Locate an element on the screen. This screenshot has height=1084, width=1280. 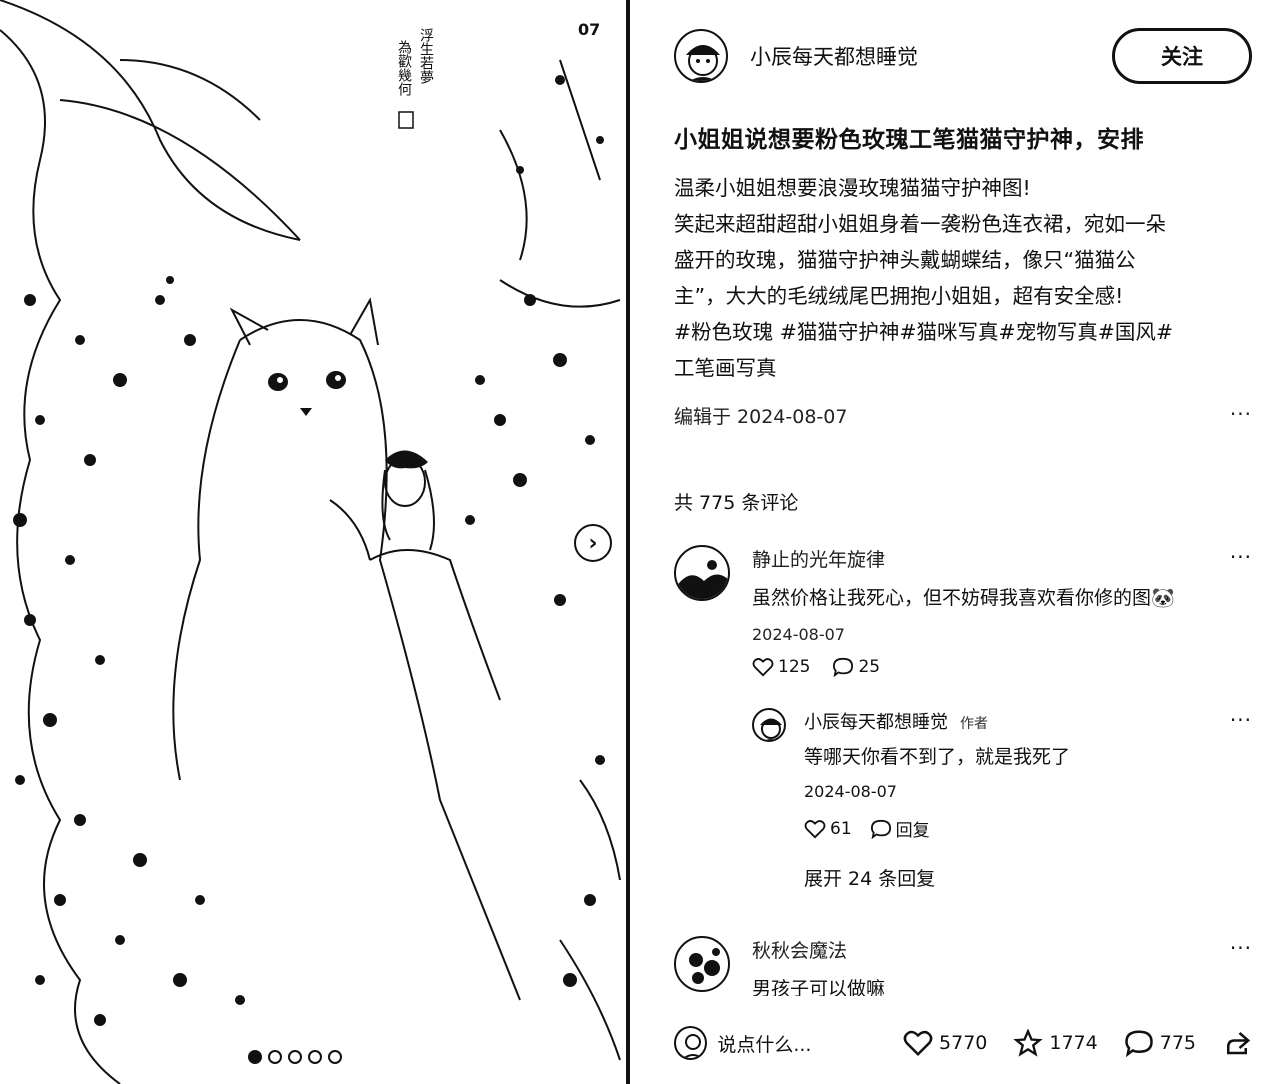
share-button is located at coordinates (1237, 1043).